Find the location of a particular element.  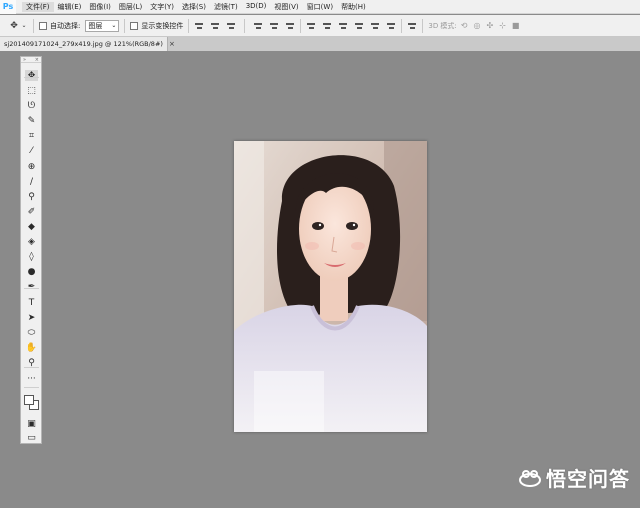

move-tool-icon: ✥ is located at coordinates (31, 75).